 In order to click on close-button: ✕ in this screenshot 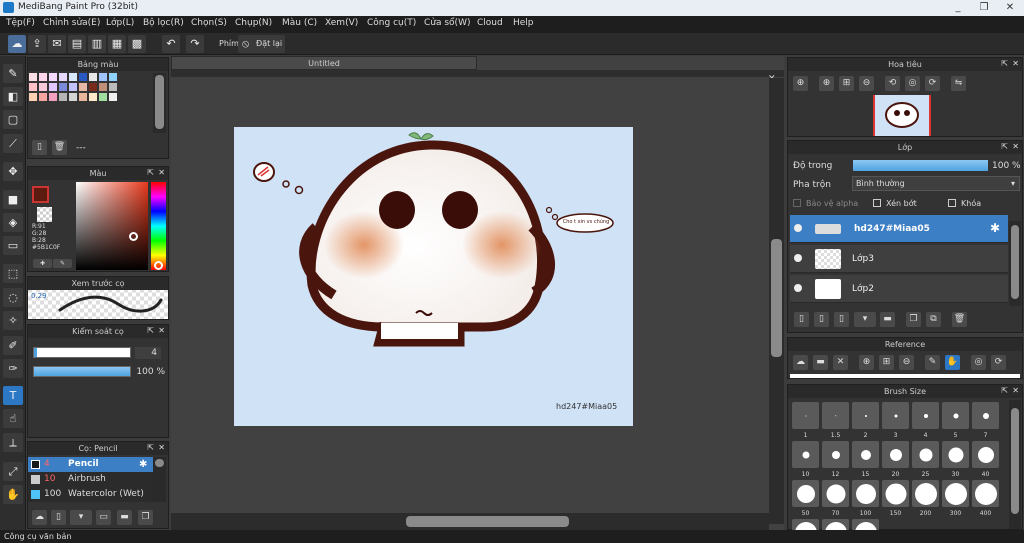, I will do `click(1010, 7)`.